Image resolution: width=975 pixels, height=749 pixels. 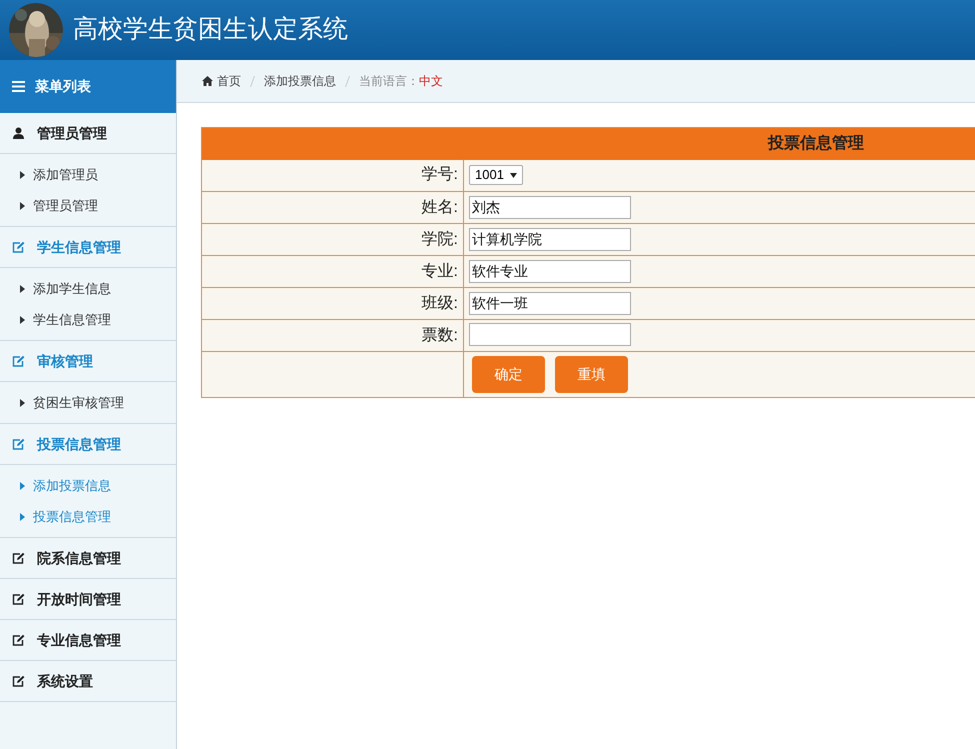 I want to click on field-label: 学院:, so click(x=440, y=239).